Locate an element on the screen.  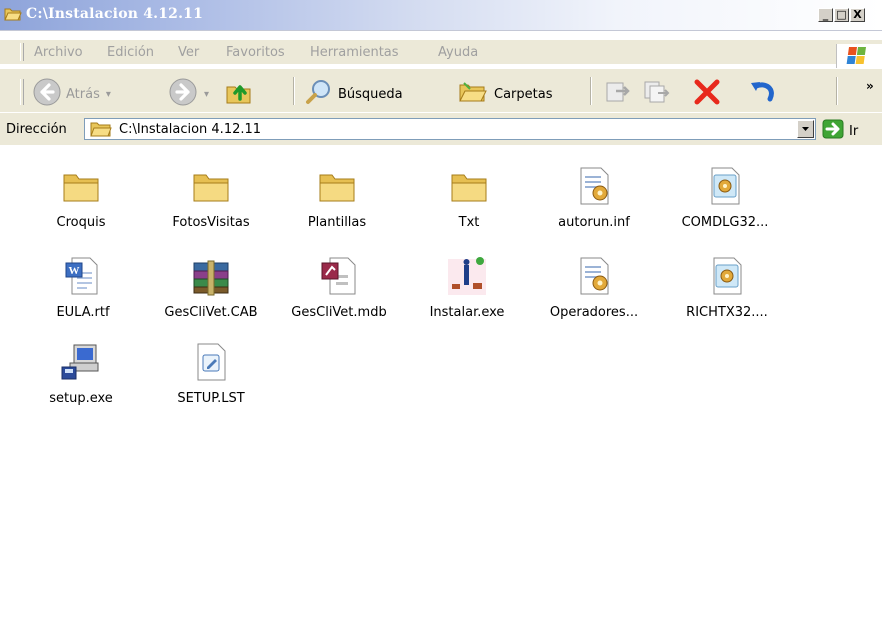
delete-button is located at coordinates (707, 94).